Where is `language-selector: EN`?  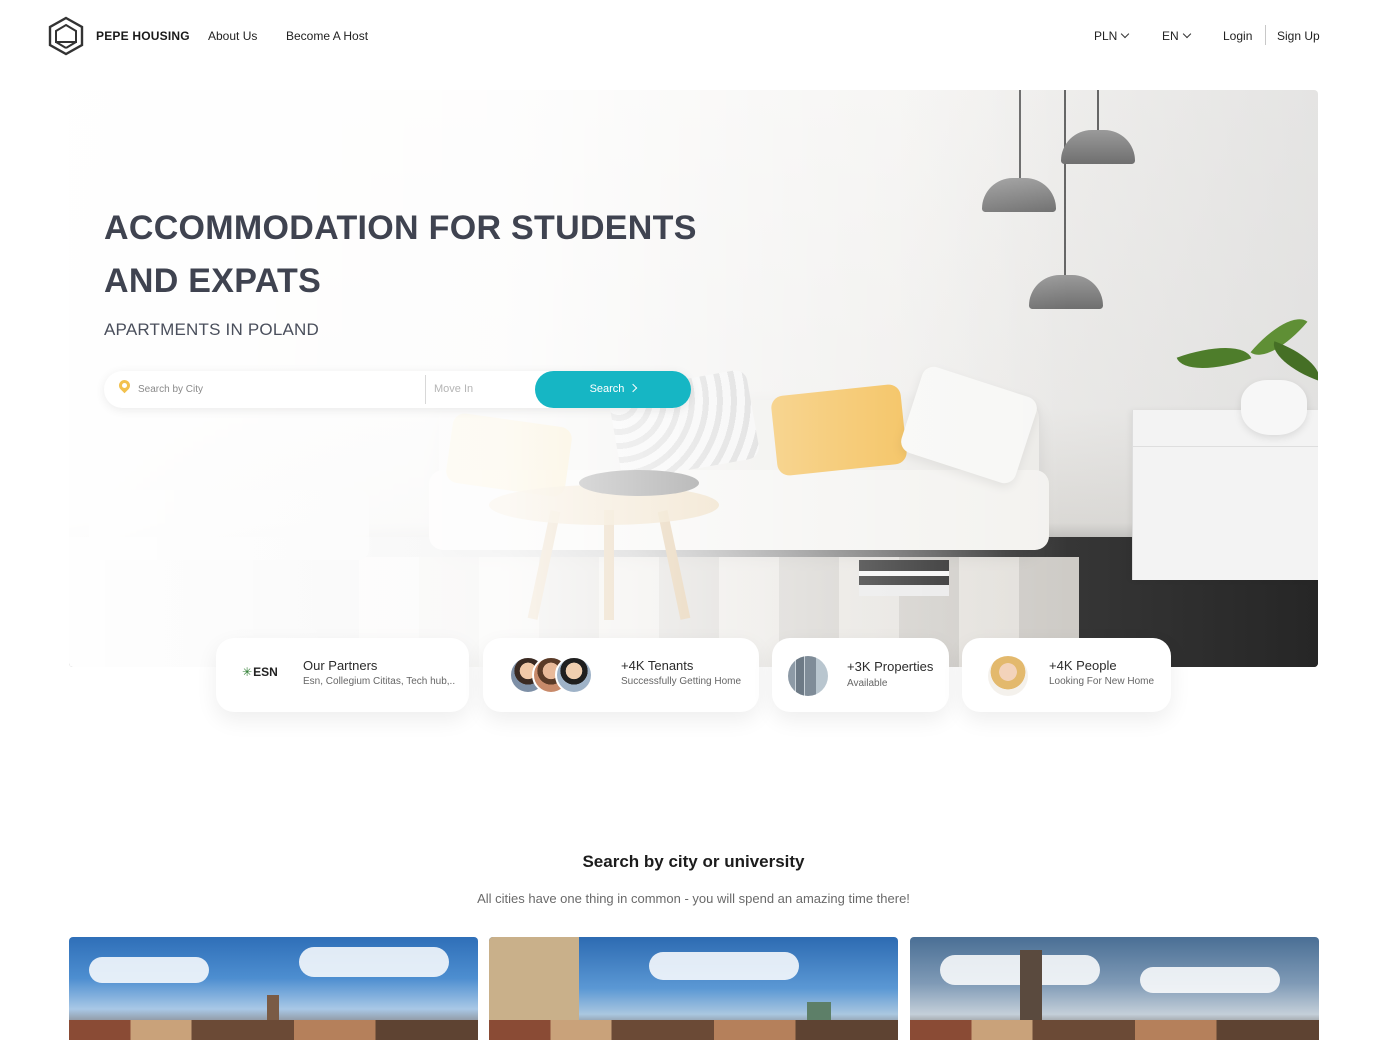 language-selector: EN is located at coordinates (1176, 36).